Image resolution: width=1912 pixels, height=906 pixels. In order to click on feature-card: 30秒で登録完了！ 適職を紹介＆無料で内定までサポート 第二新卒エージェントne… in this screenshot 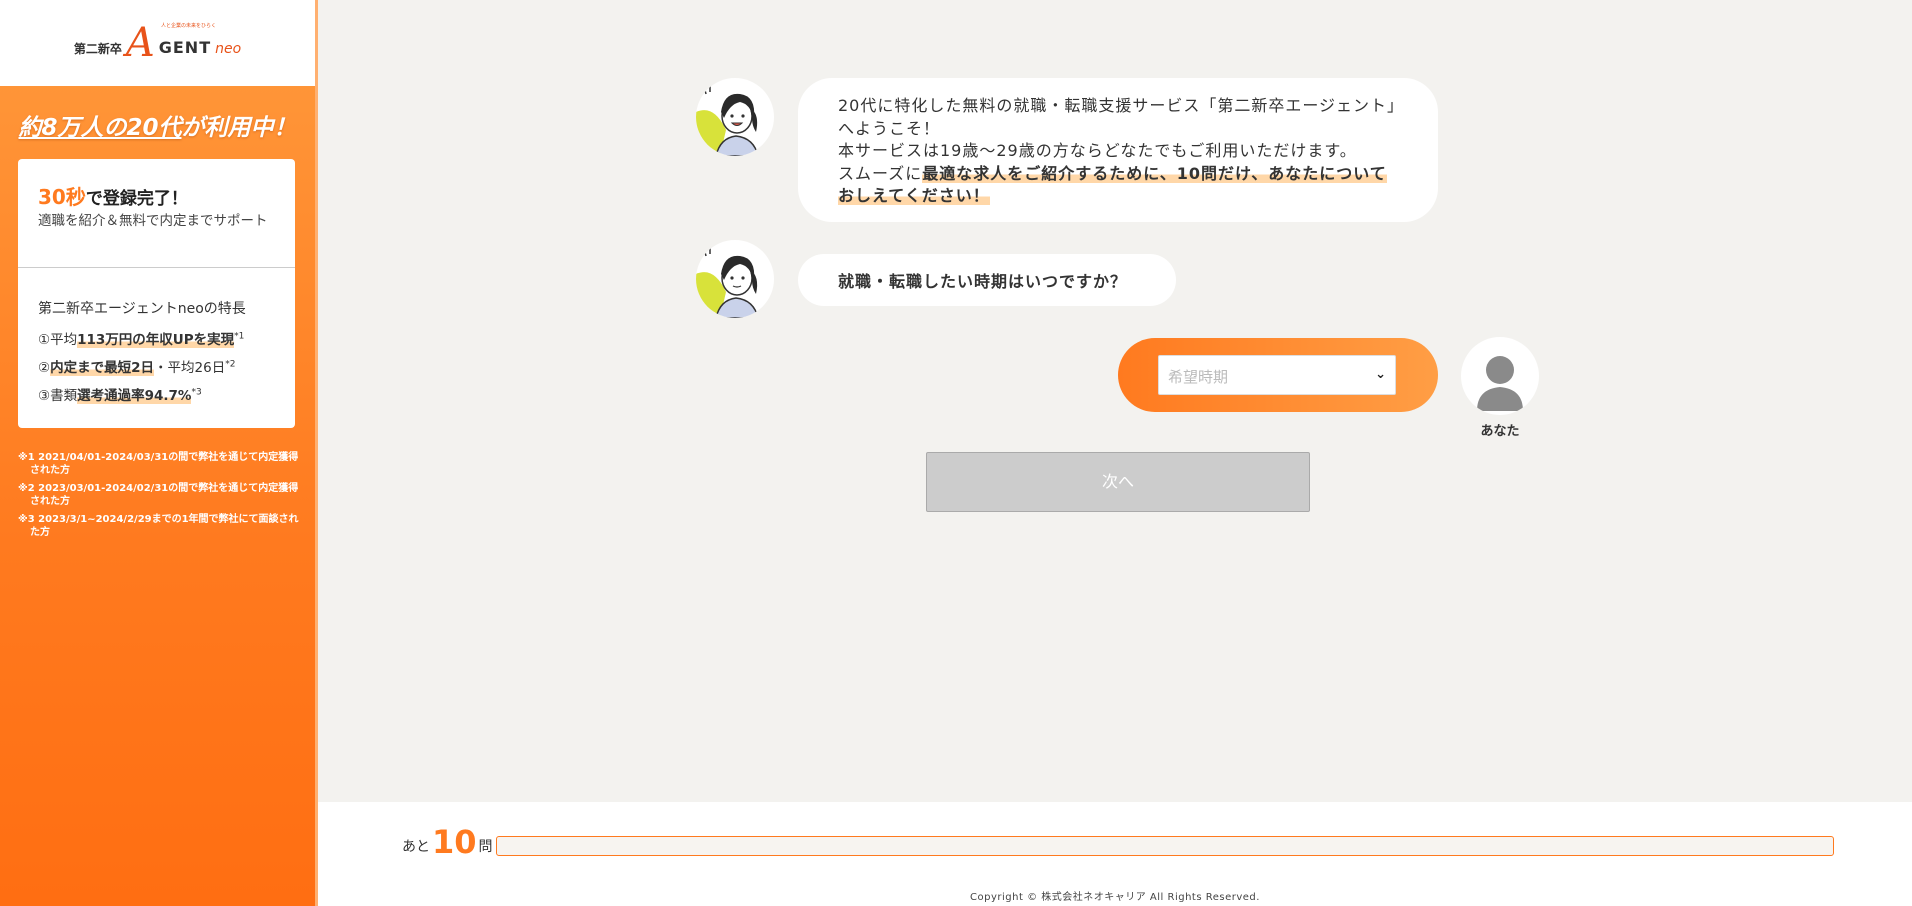, I will do `click(156, 293)`.